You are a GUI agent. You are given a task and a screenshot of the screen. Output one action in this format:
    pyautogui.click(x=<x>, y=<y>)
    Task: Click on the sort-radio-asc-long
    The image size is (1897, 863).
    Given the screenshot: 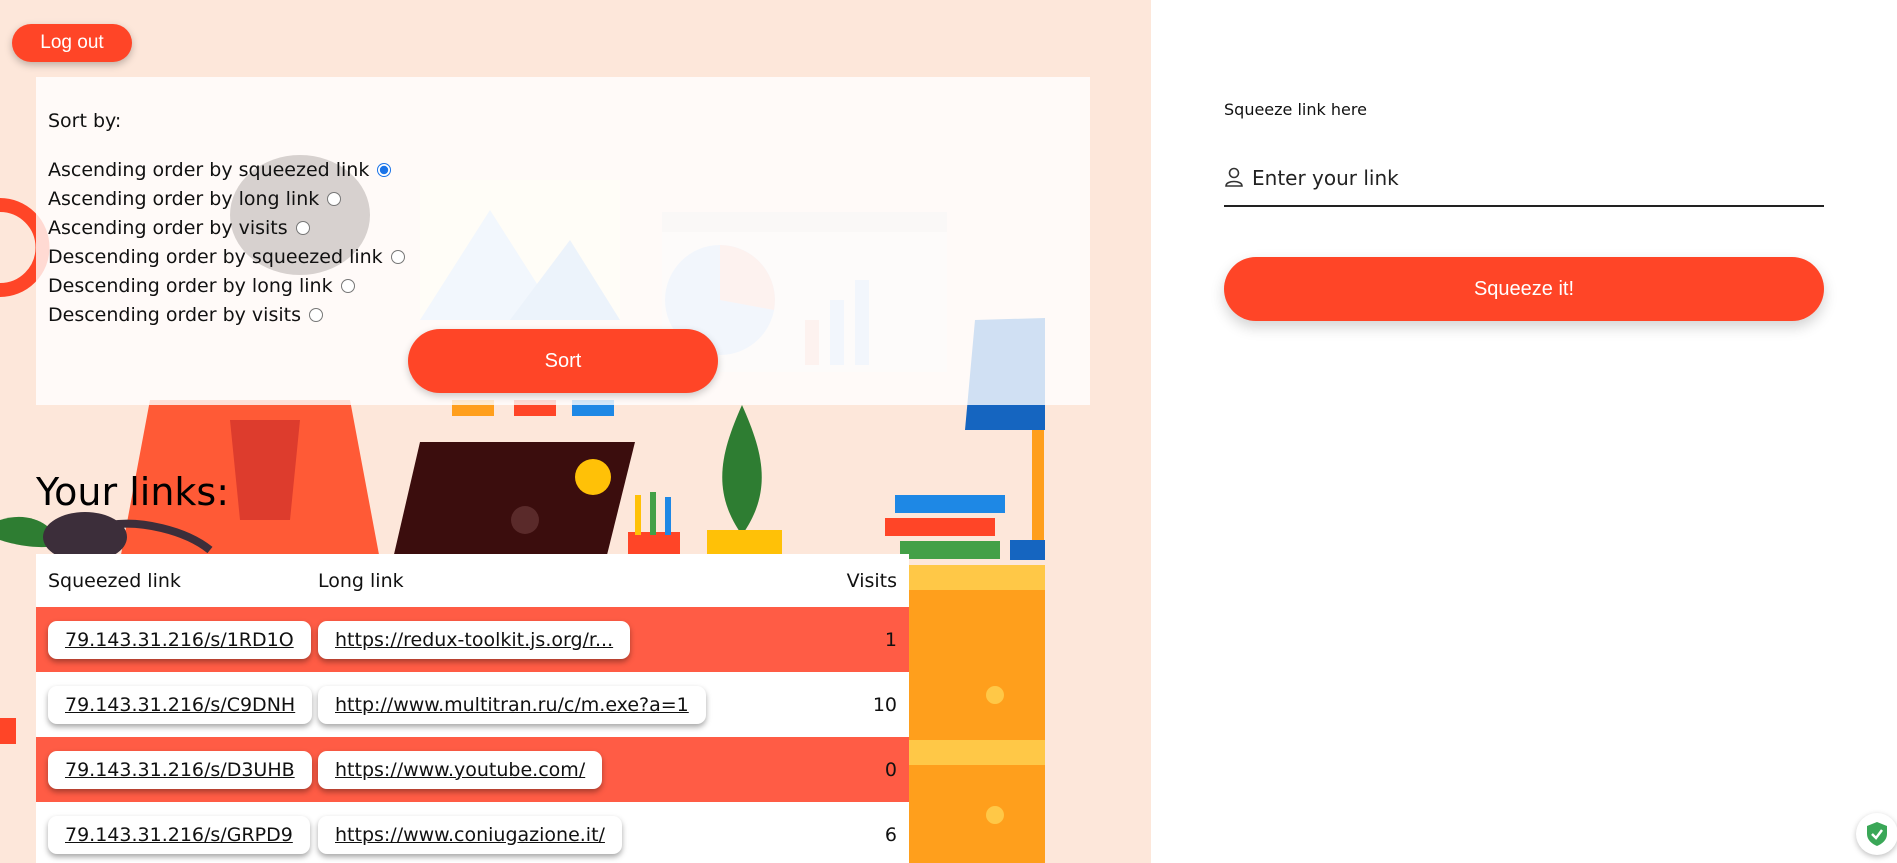 What is the action you would take?
    pyautogui.click(x=334, y=198)
    